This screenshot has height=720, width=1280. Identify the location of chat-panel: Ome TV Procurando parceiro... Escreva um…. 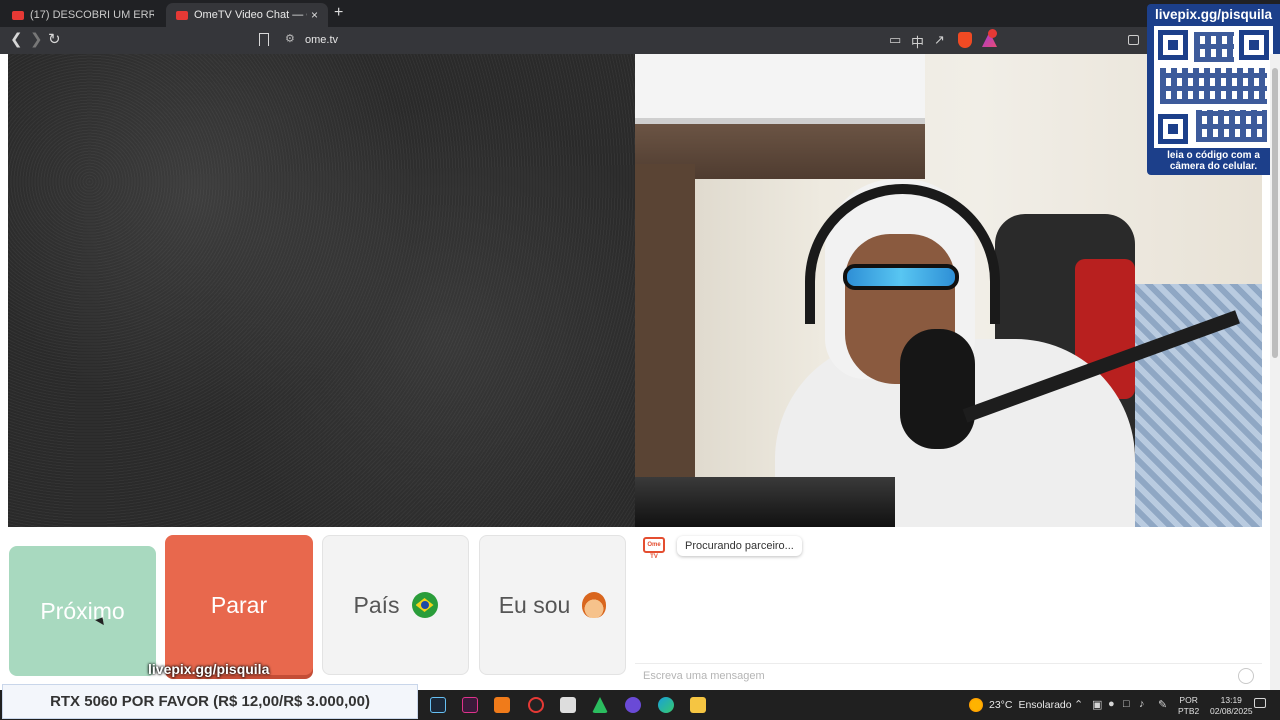
(948, 608).